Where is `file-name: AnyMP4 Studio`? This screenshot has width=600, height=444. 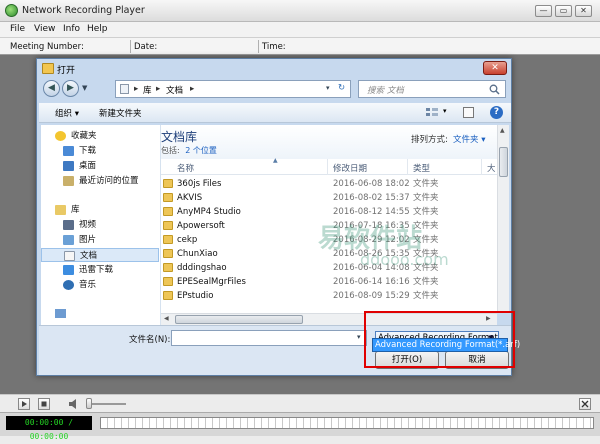
file-name: AnyMP4 Studio is located at coordinates (209, 212).